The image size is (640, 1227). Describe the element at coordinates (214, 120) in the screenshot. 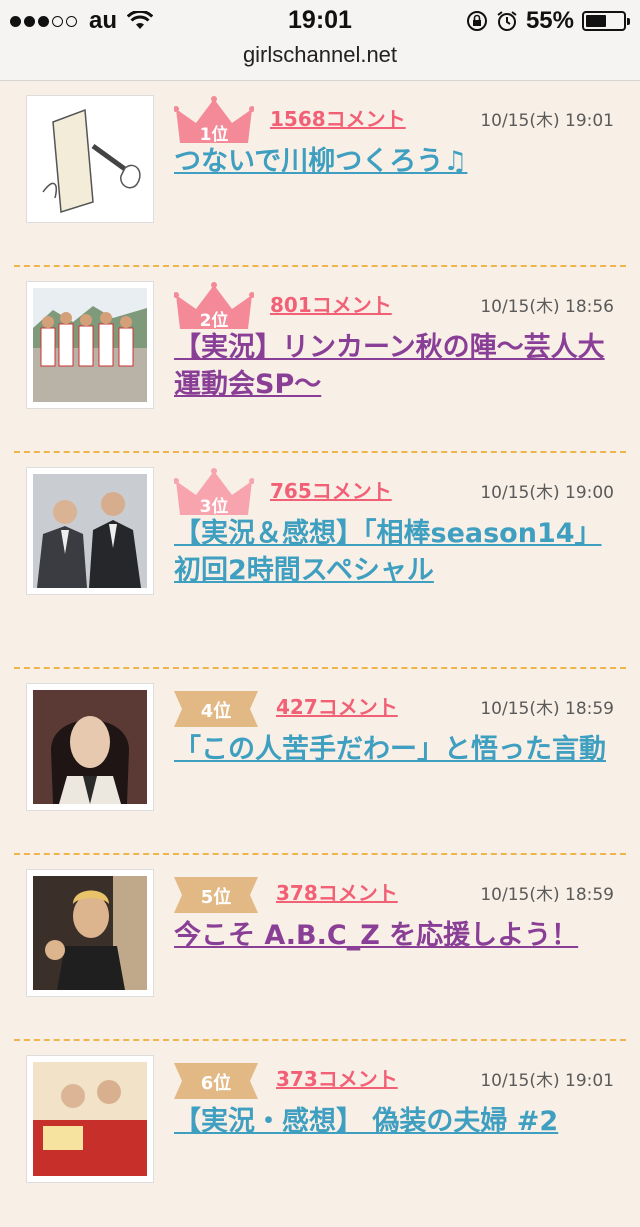

I see `rank-crown-badge: 1位` at that location.